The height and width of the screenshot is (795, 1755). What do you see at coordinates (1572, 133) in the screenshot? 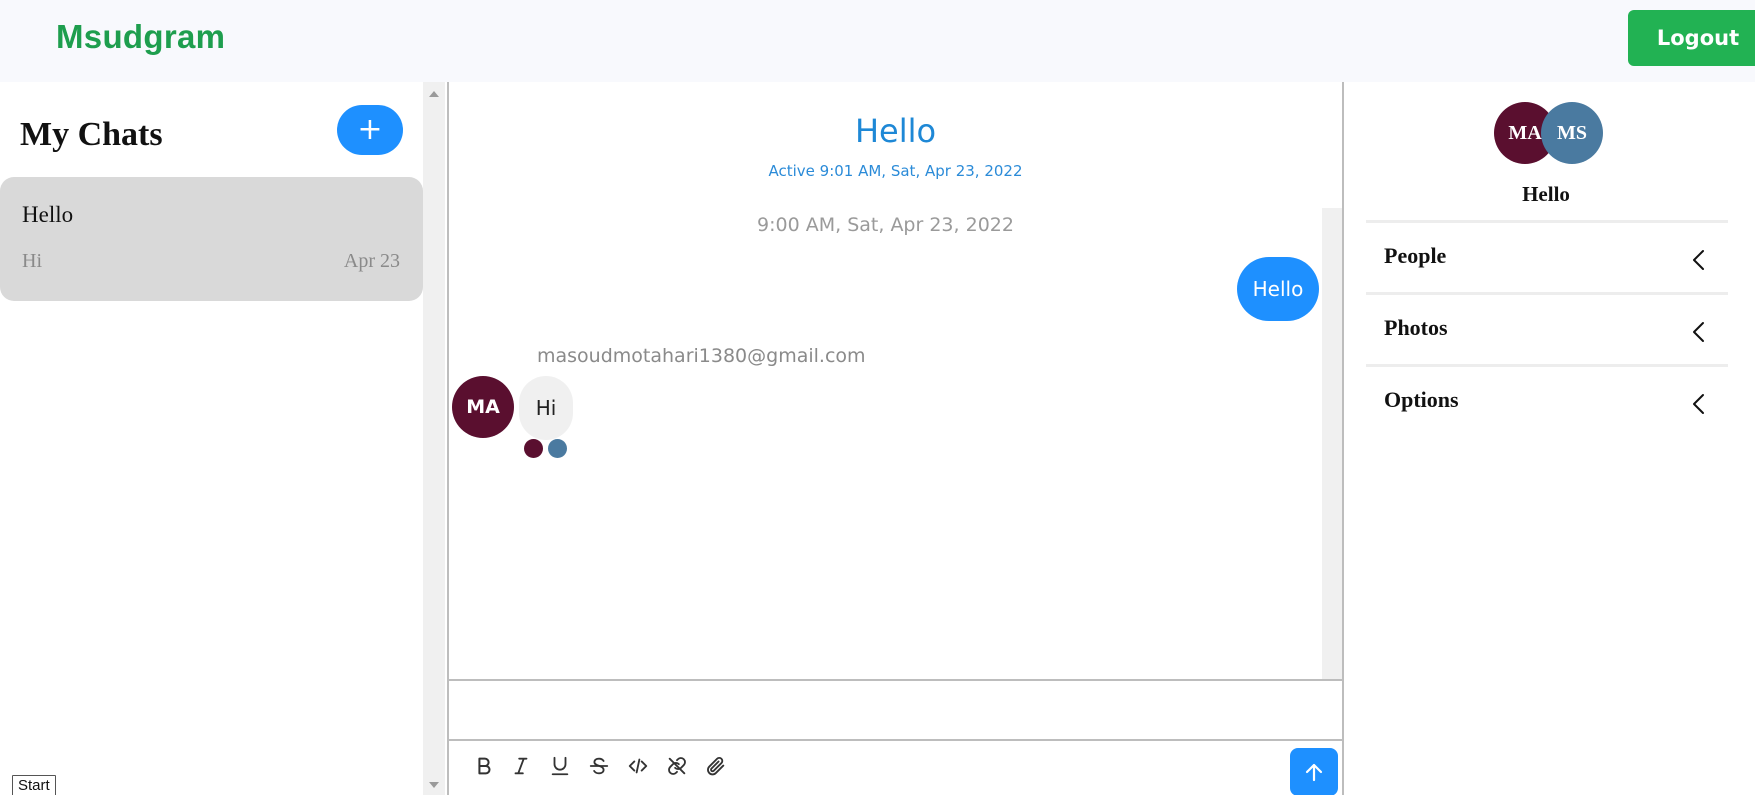
I see `member-avatar: MS` at bounding box center [1572, 133].